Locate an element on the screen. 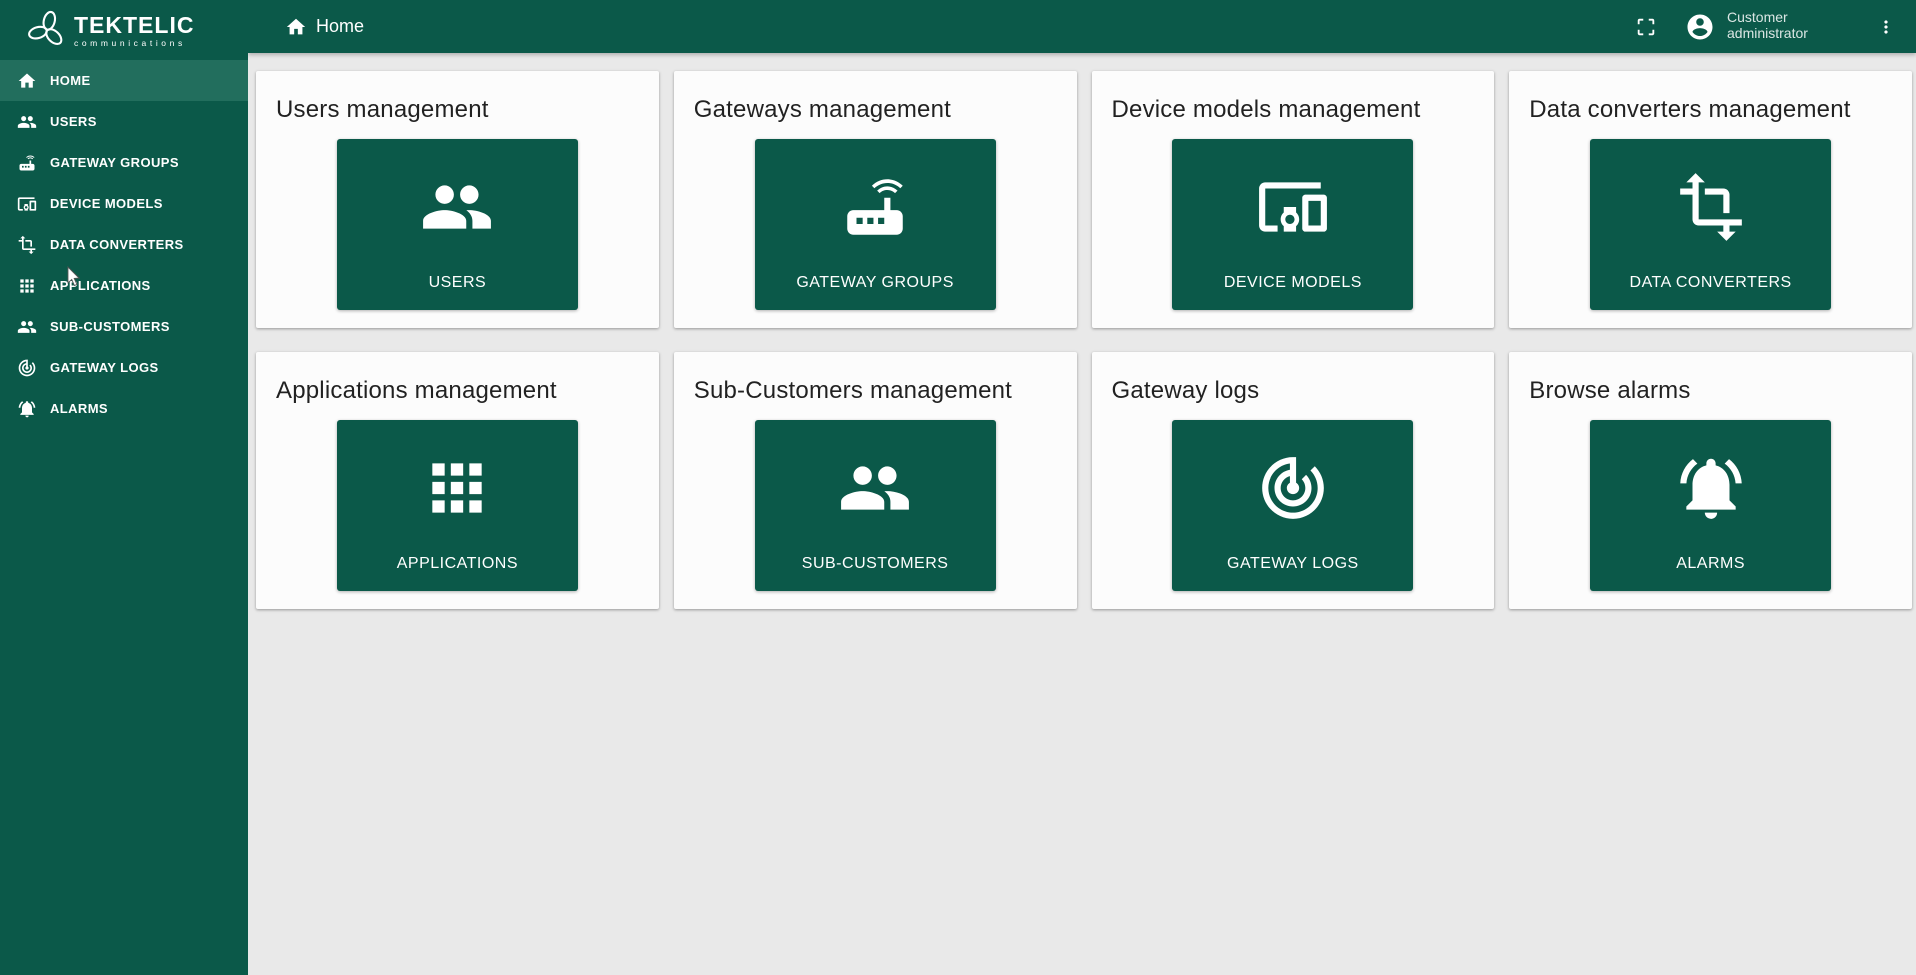 Image resolution: width=1916 pixels, height=975 pixels. card-gateway-logs: Gateway logs GATEWAY LOGS is located at coordinates (1293, 480).